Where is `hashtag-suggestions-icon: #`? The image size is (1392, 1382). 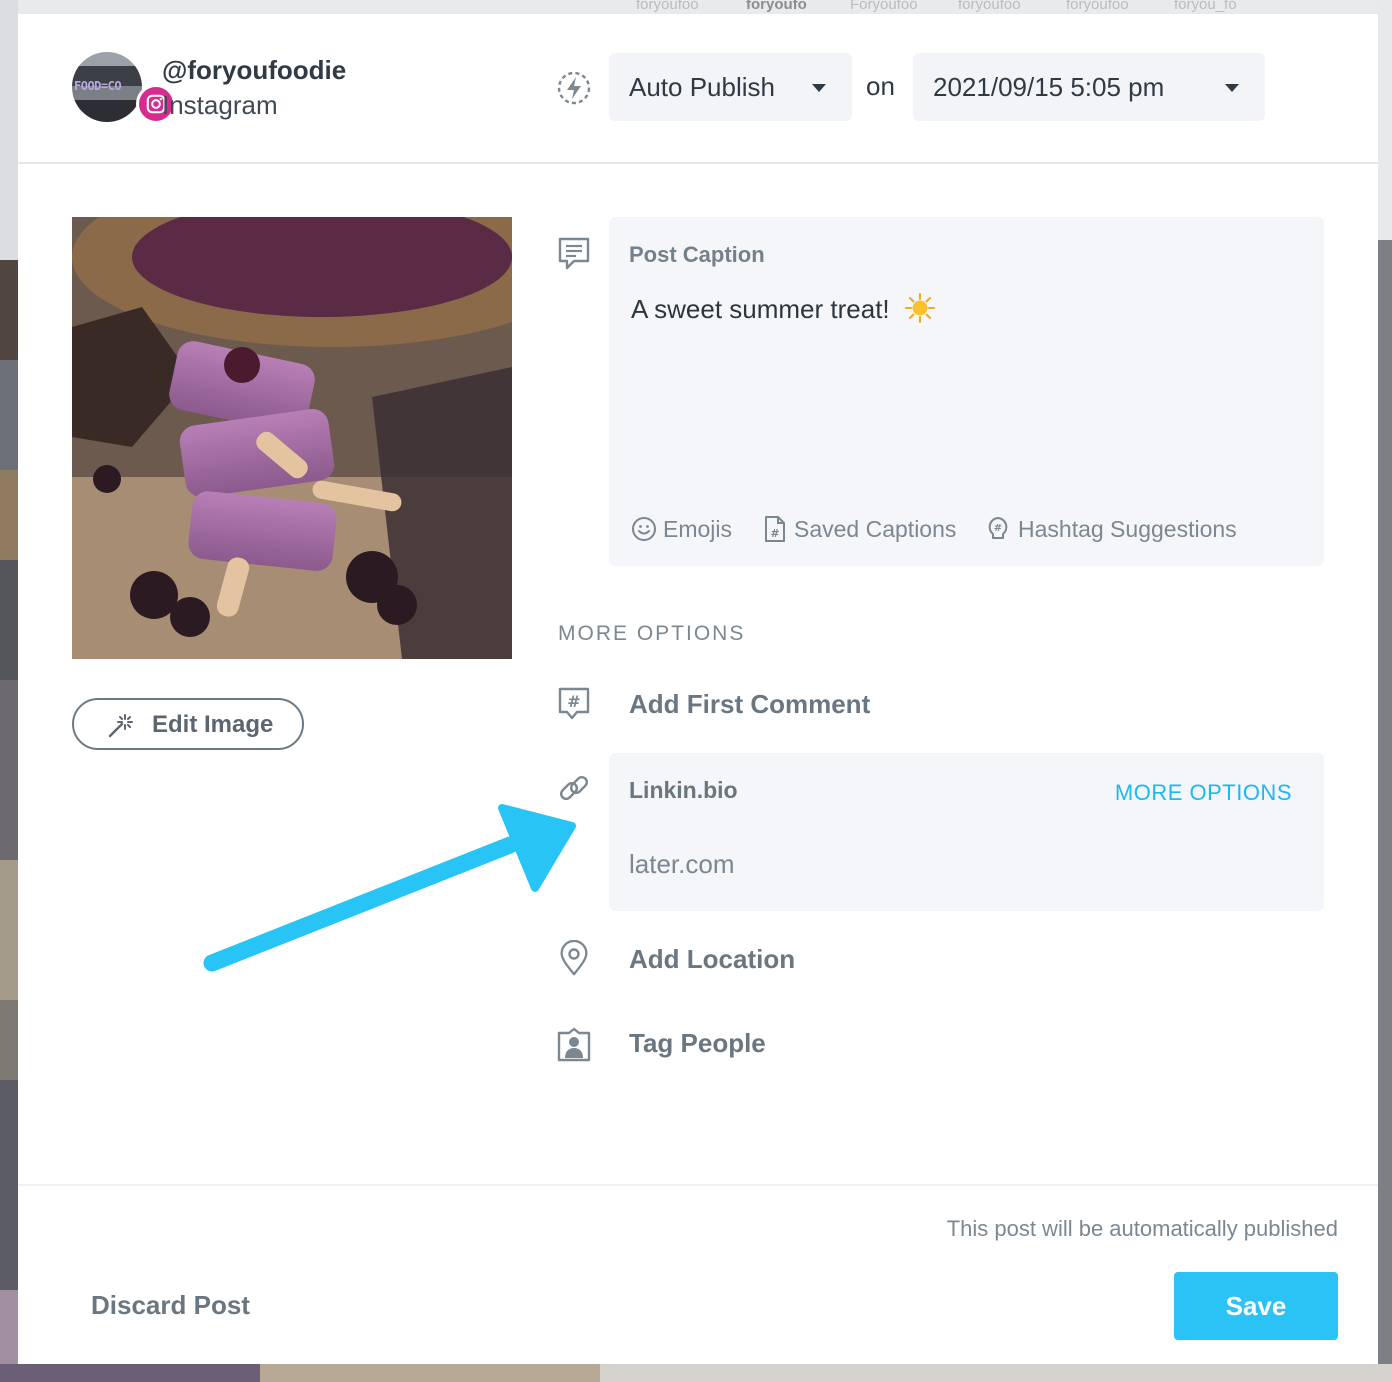 hashtag-suggestions-icon: # is located at coordinates (998, 528).